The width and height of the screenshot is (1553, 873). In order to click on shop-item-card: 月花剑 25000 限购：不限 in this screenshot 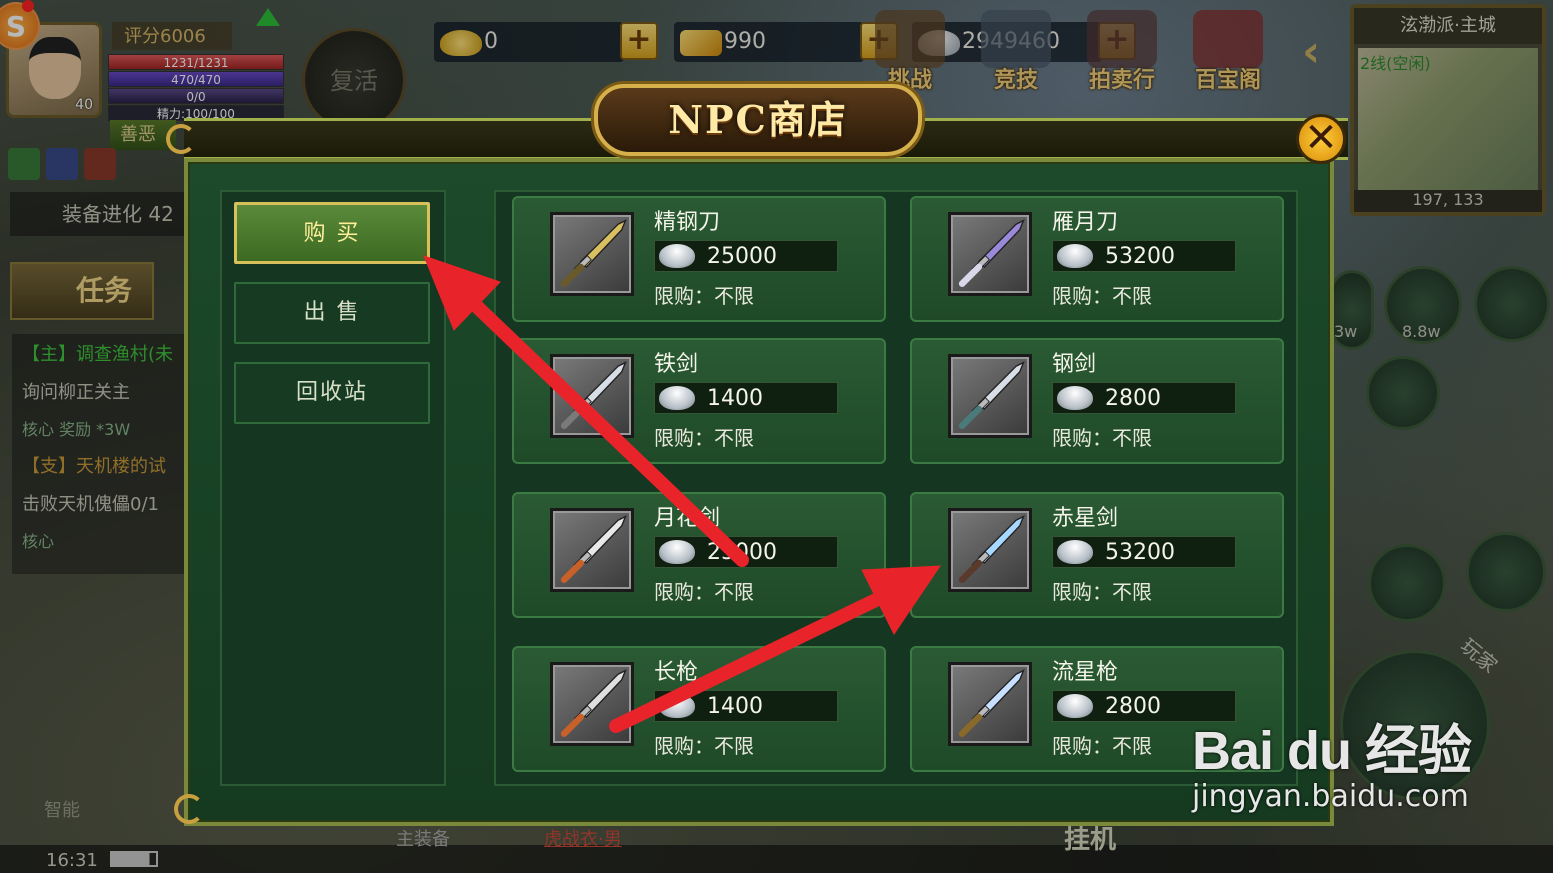, I will do `click(699, 555)`.